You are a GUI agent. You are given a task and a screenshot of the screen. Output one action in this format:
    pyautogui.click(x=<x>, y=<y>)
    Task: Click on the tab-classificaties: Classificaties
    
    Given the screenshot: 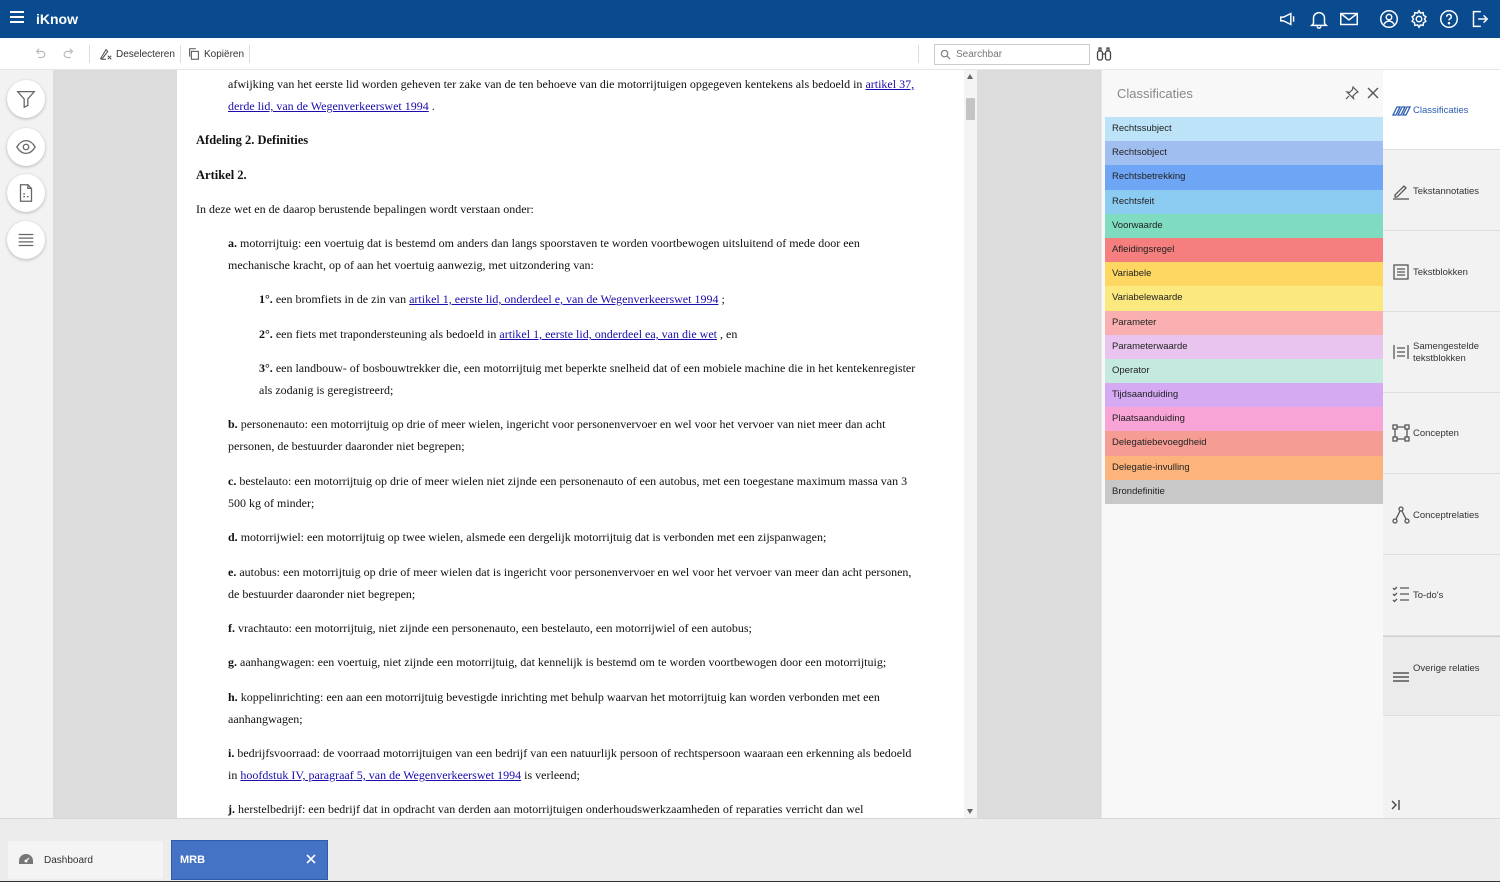 What is the action you would take?
    pyautogui.click(x=1441, y=110)
    